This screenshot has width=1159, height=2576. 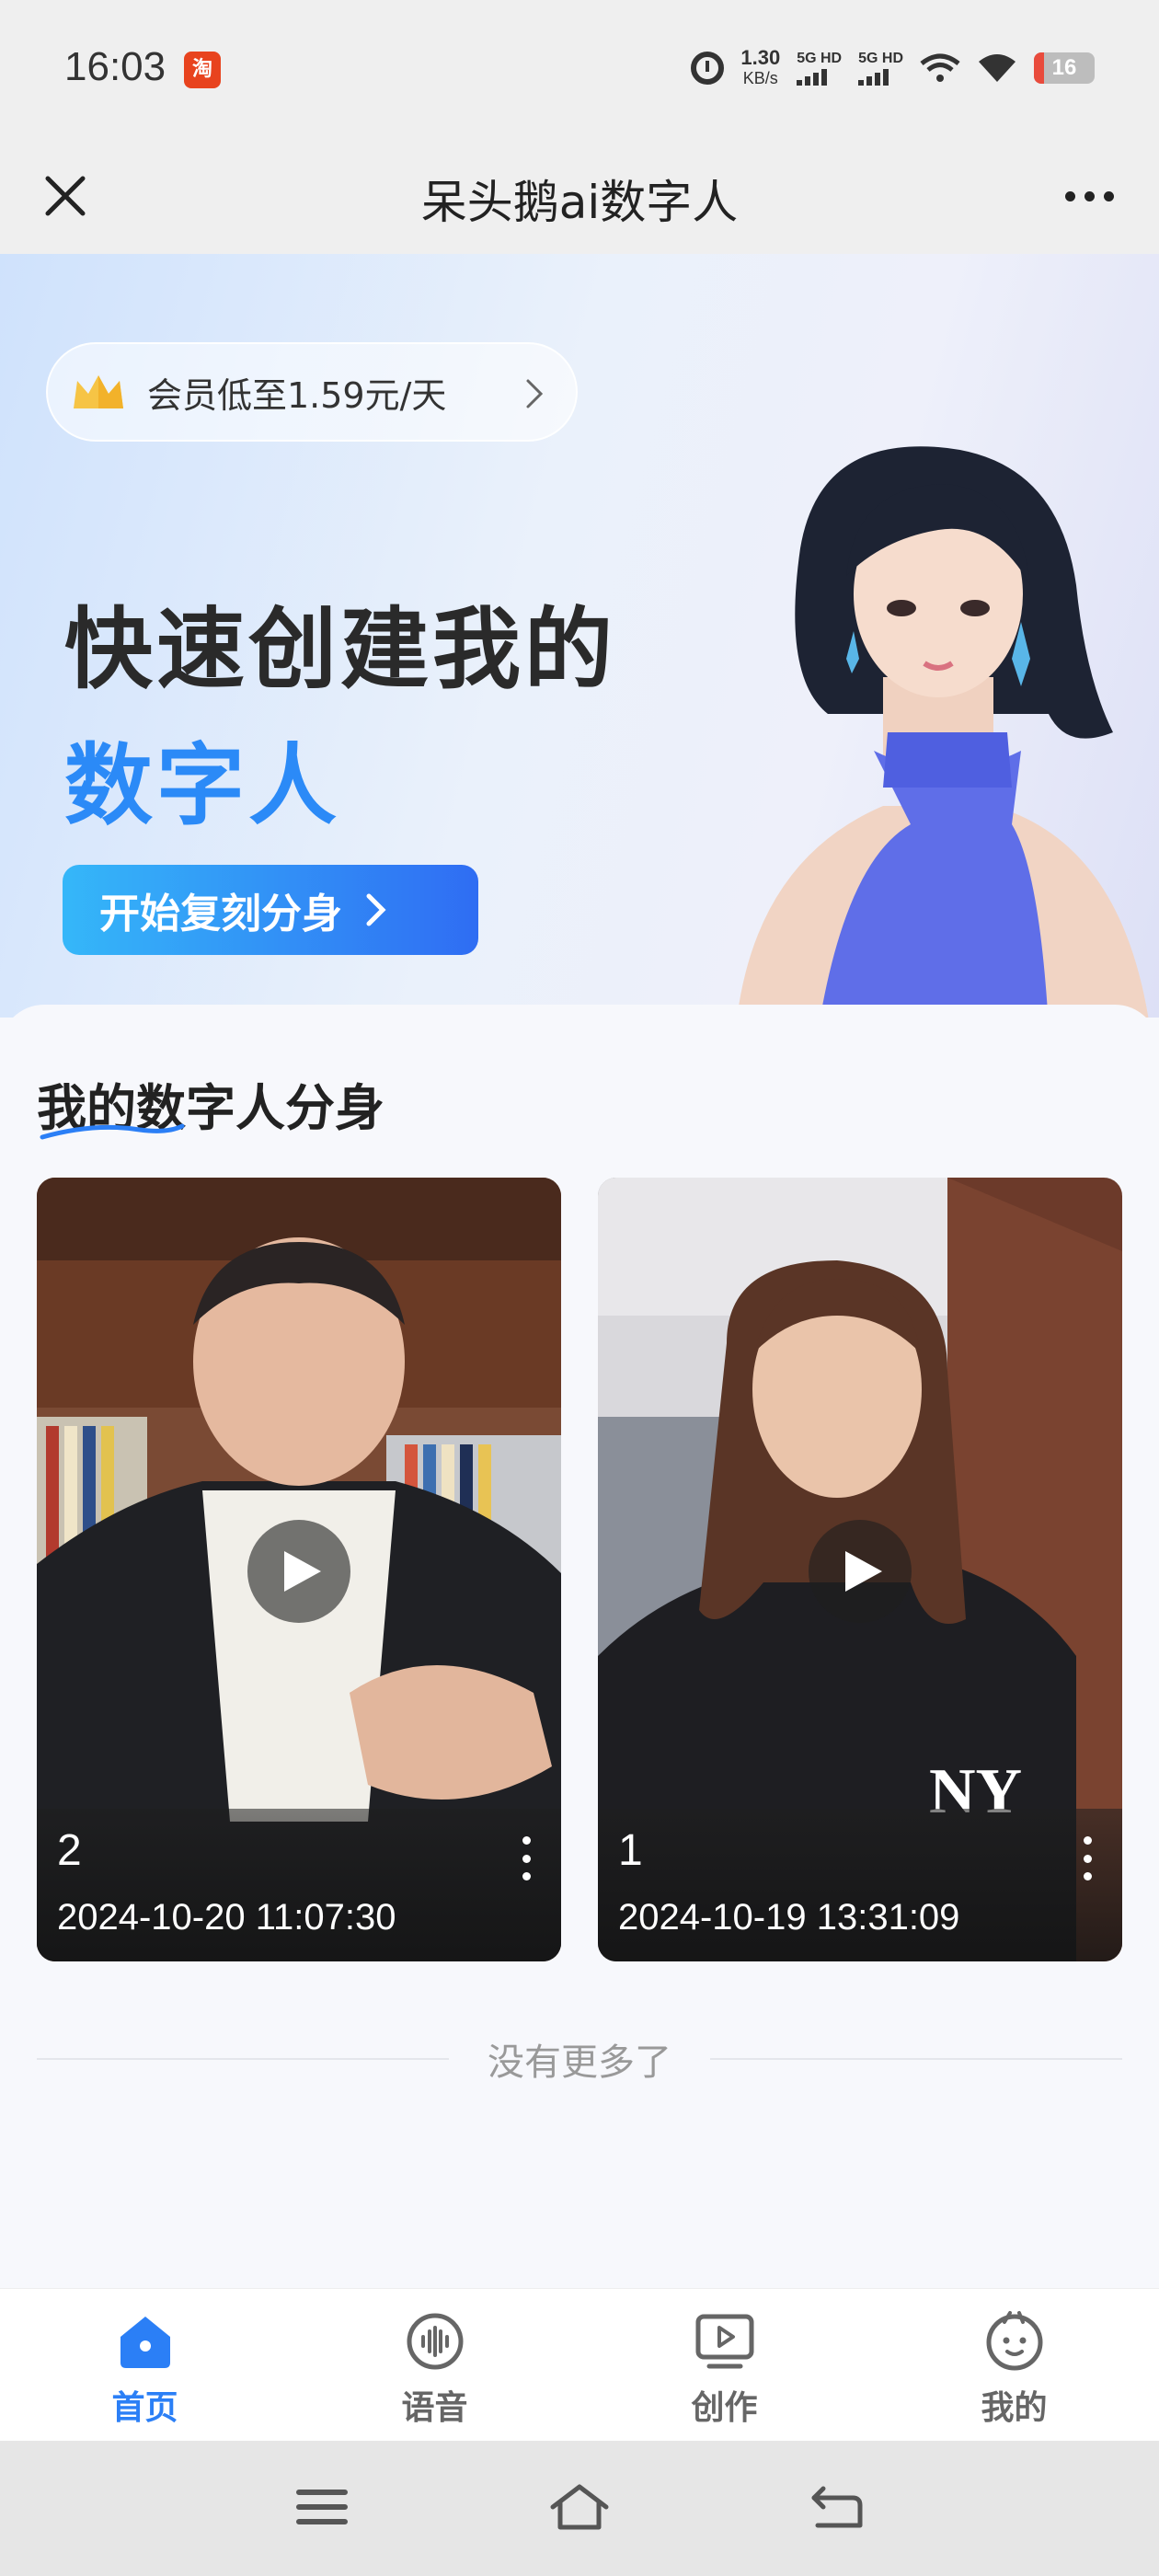 What do you see at coordinates (579, 202) in the screenshot?
I see `page-title: 呆头鹅ai数字人` at bounding box center [579, 202].